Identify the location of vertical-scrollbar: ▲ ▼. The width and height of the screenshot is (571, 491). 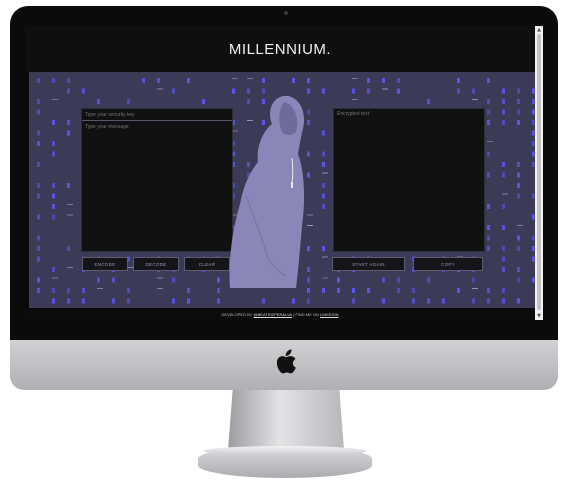
(539, 173).